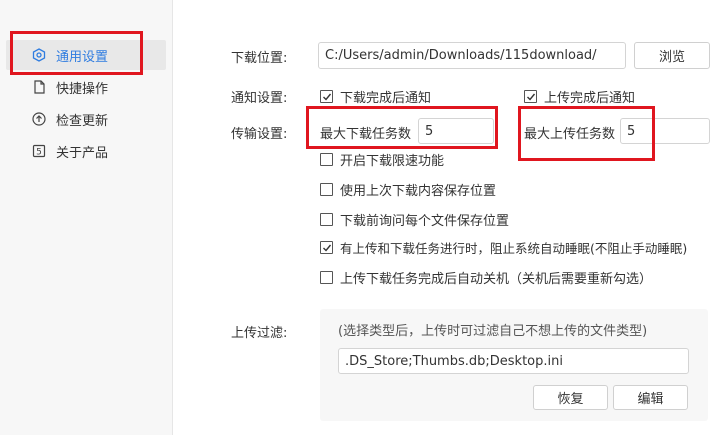  What do you see at coordinates (259, 58) in the screenshot?
I see `download-location-label: 下载位置:` at bounding box center [259, 58].